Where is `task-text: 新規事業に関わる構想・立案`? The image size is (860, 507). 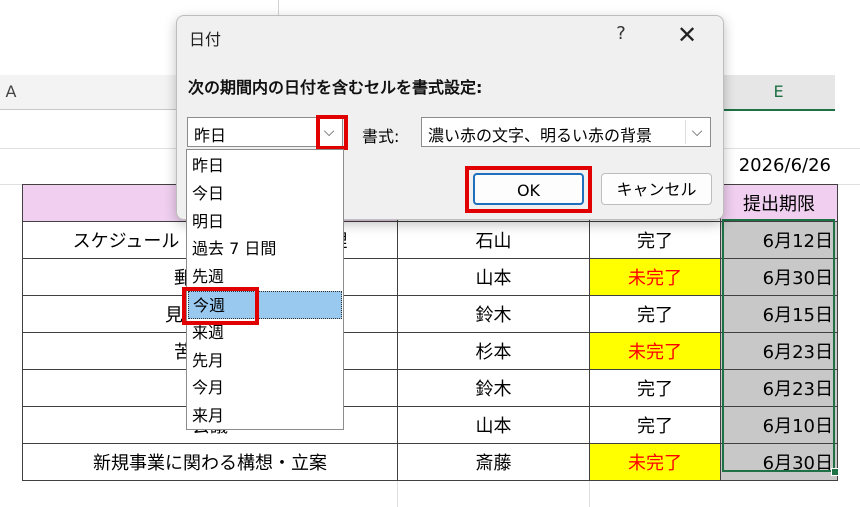 task-text: 新規事業に関わる構想・立案 is located at coordinates (210, 463).